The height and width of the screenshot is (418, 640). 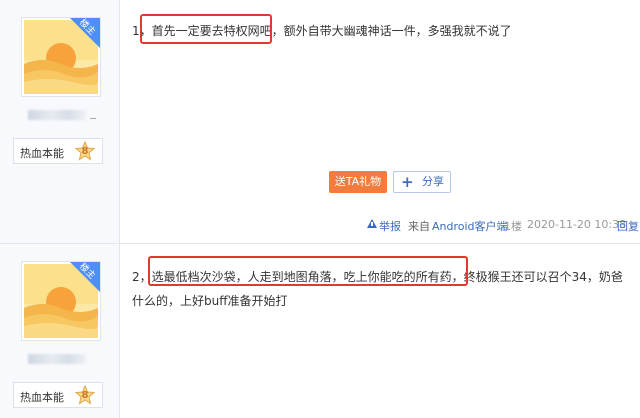 What do you see at coordinates (358, 182) in the screenshot?
I see `send-gift-button: 送TA礼物` at bounding box center [358, 182].